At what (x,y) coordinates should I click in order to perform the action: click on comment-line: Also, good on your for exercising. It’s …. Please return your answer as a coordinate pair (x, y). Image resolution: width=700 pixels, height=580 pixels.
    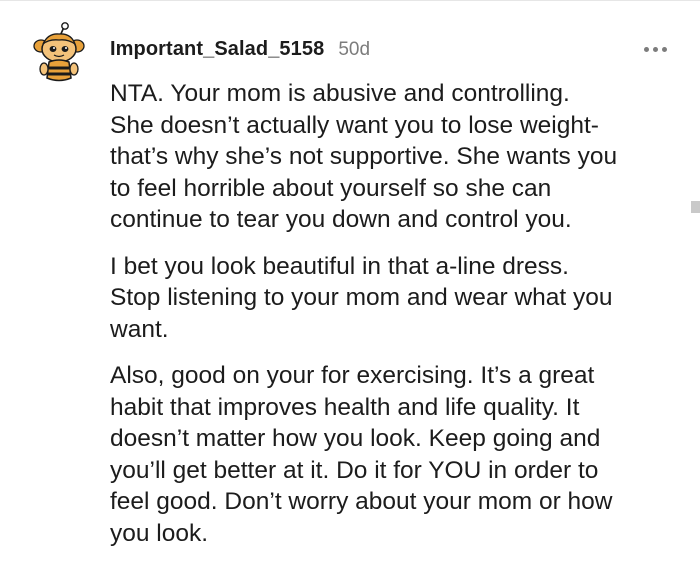
    Looking at the image, I should click on (352, 375).